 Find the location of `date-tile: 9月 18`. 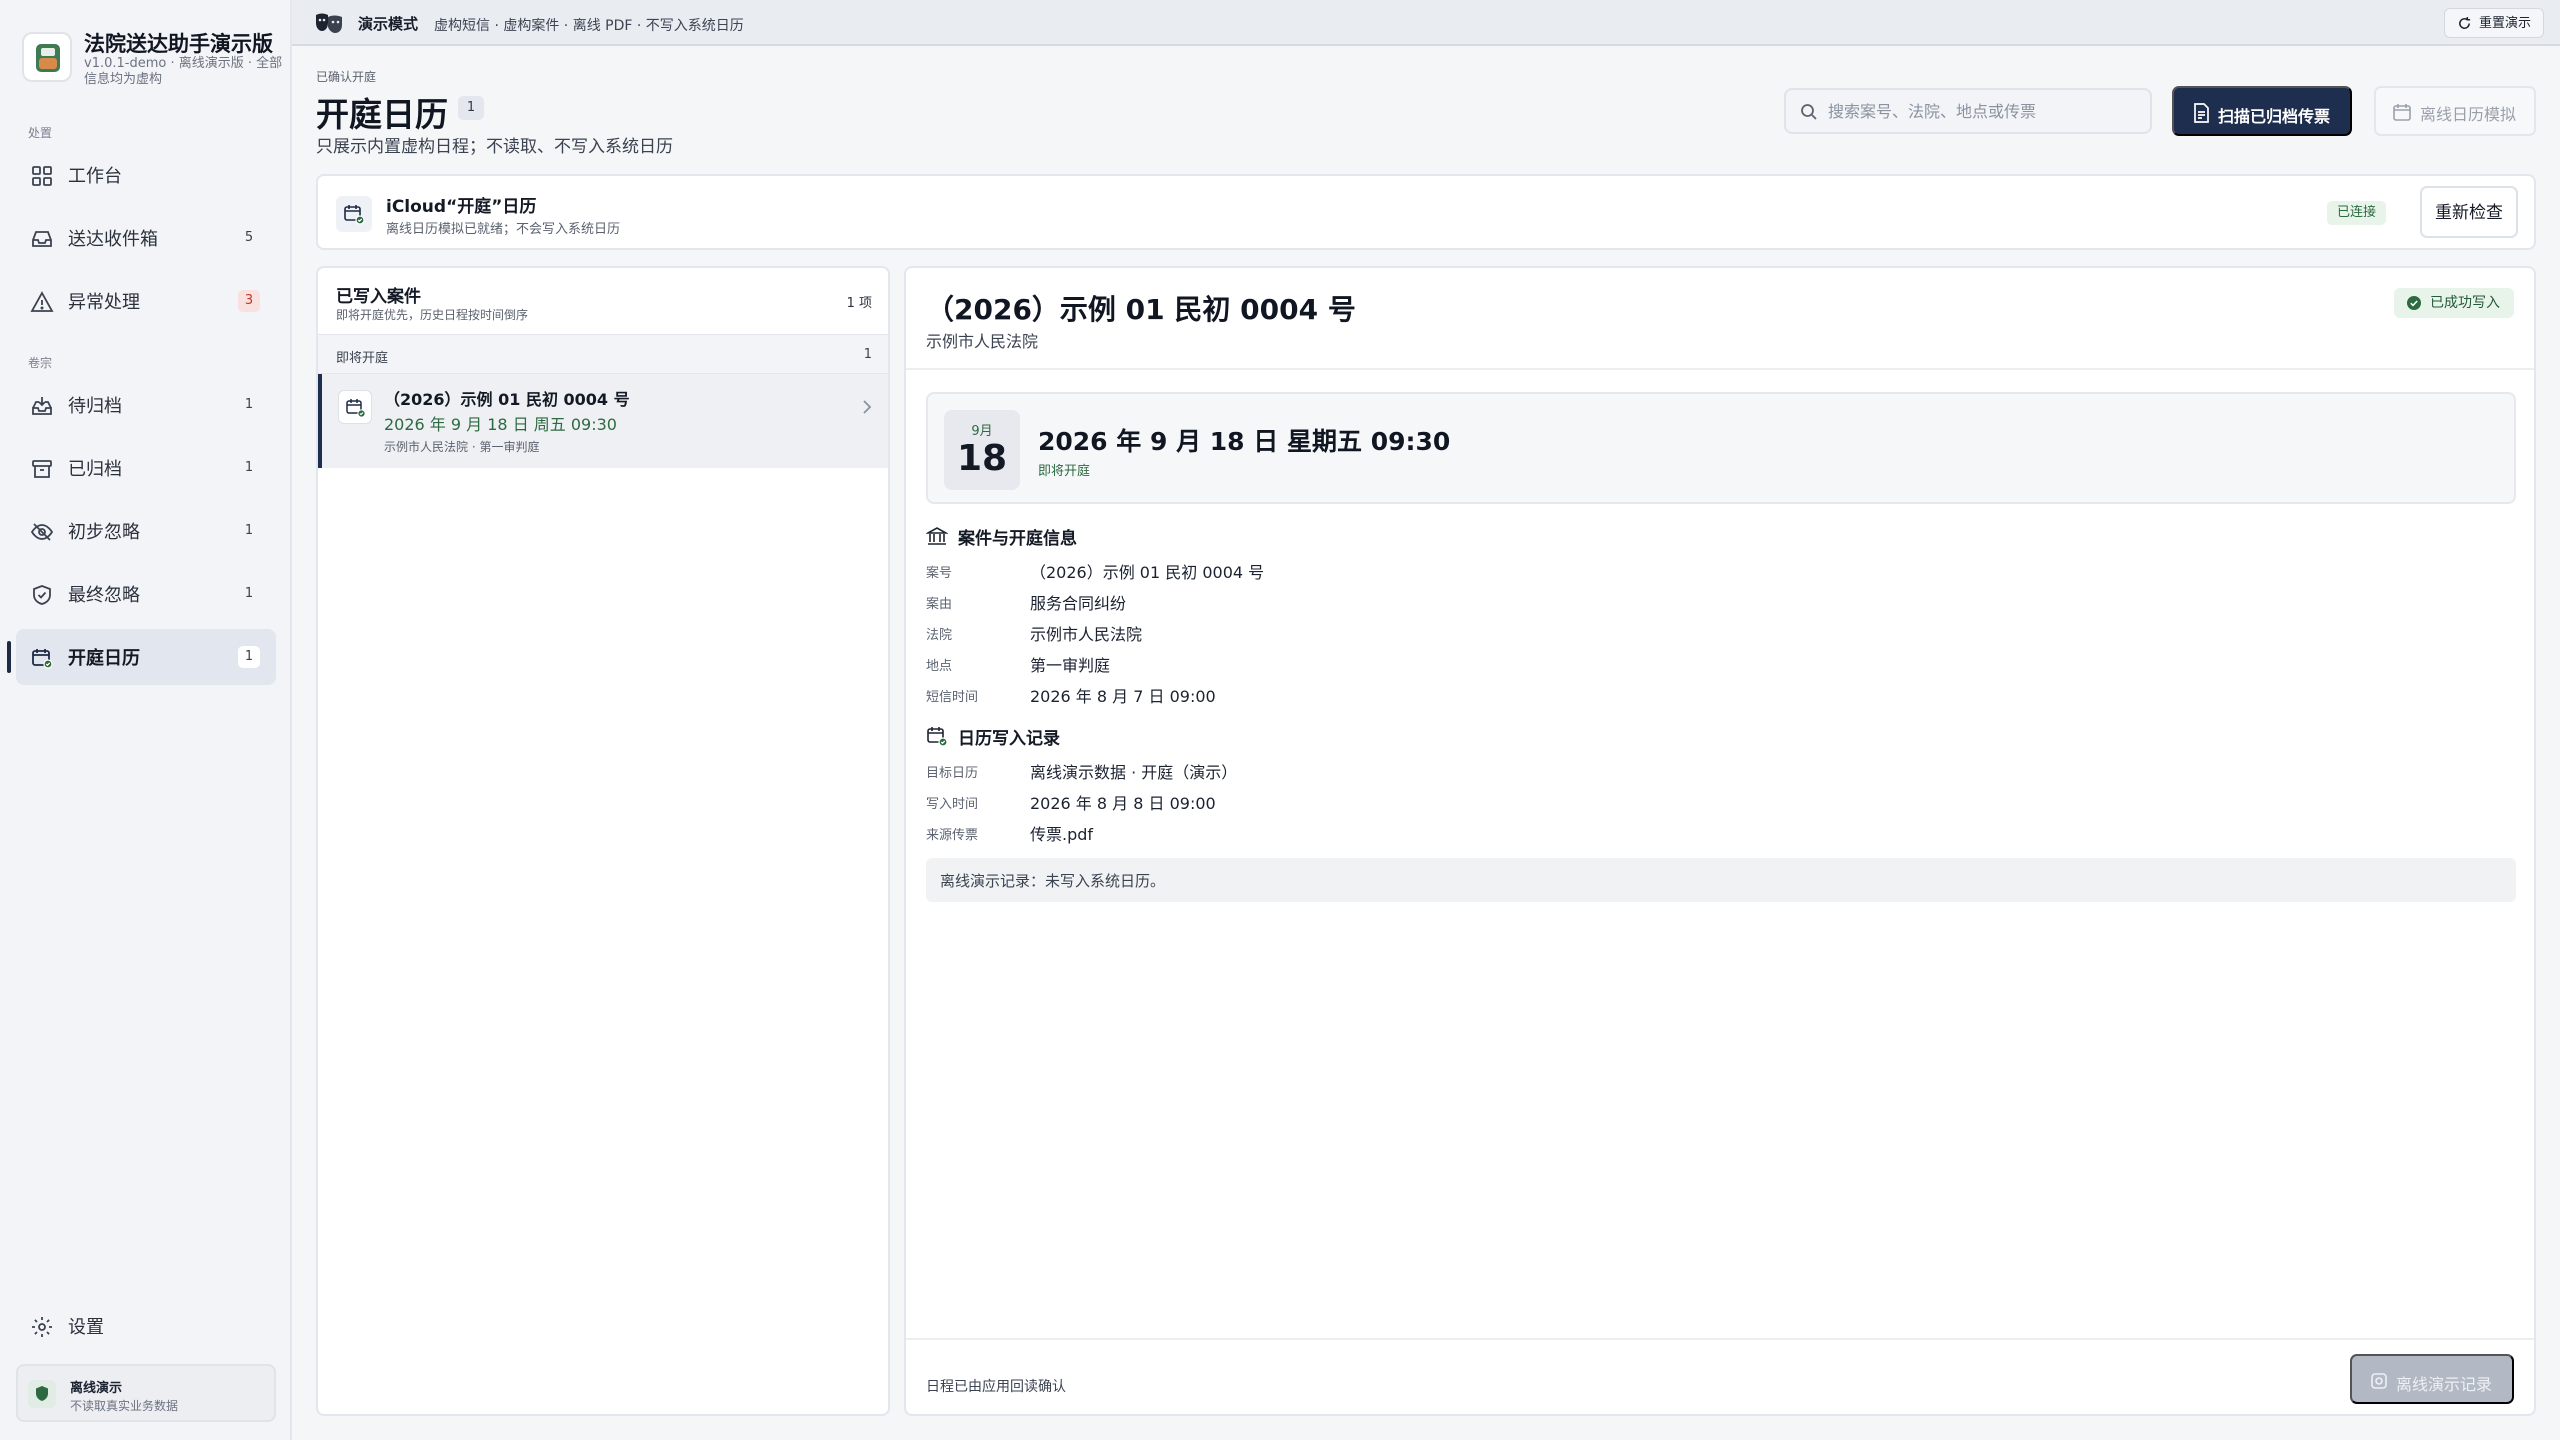

date-tile: 9月 18 is located at coordinates (982, 450).